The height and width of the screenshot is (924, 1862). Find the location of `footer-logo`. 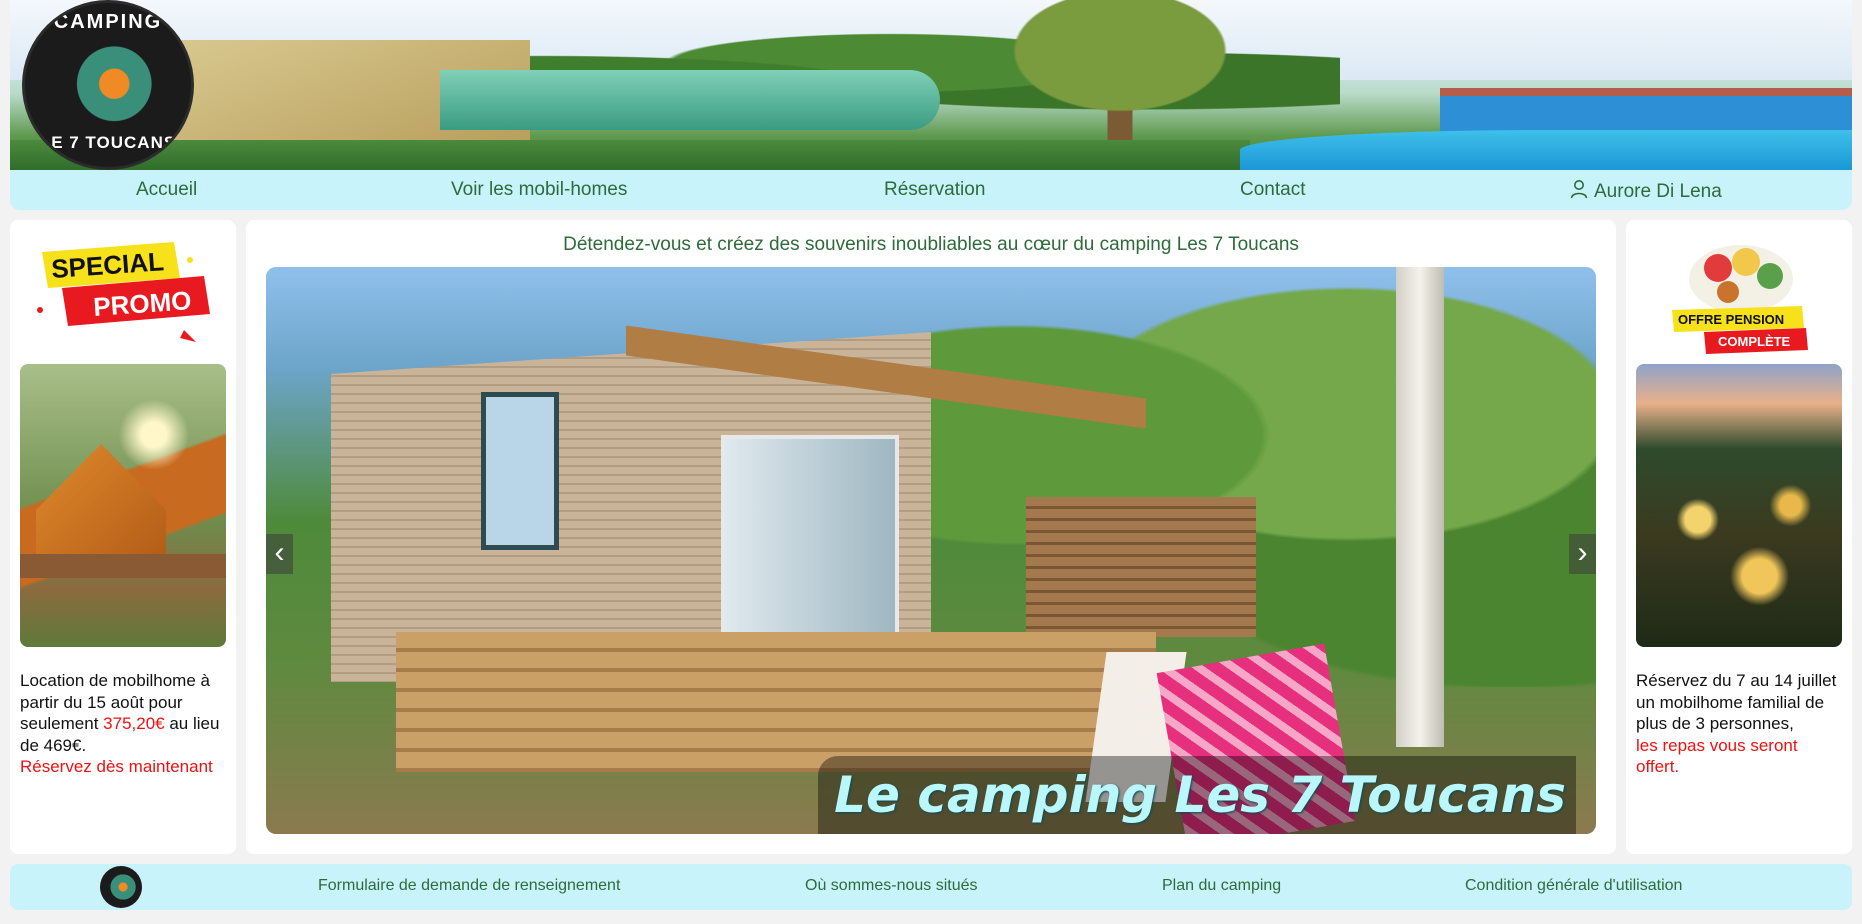

footer-logo is located at coordinates (121, 887).